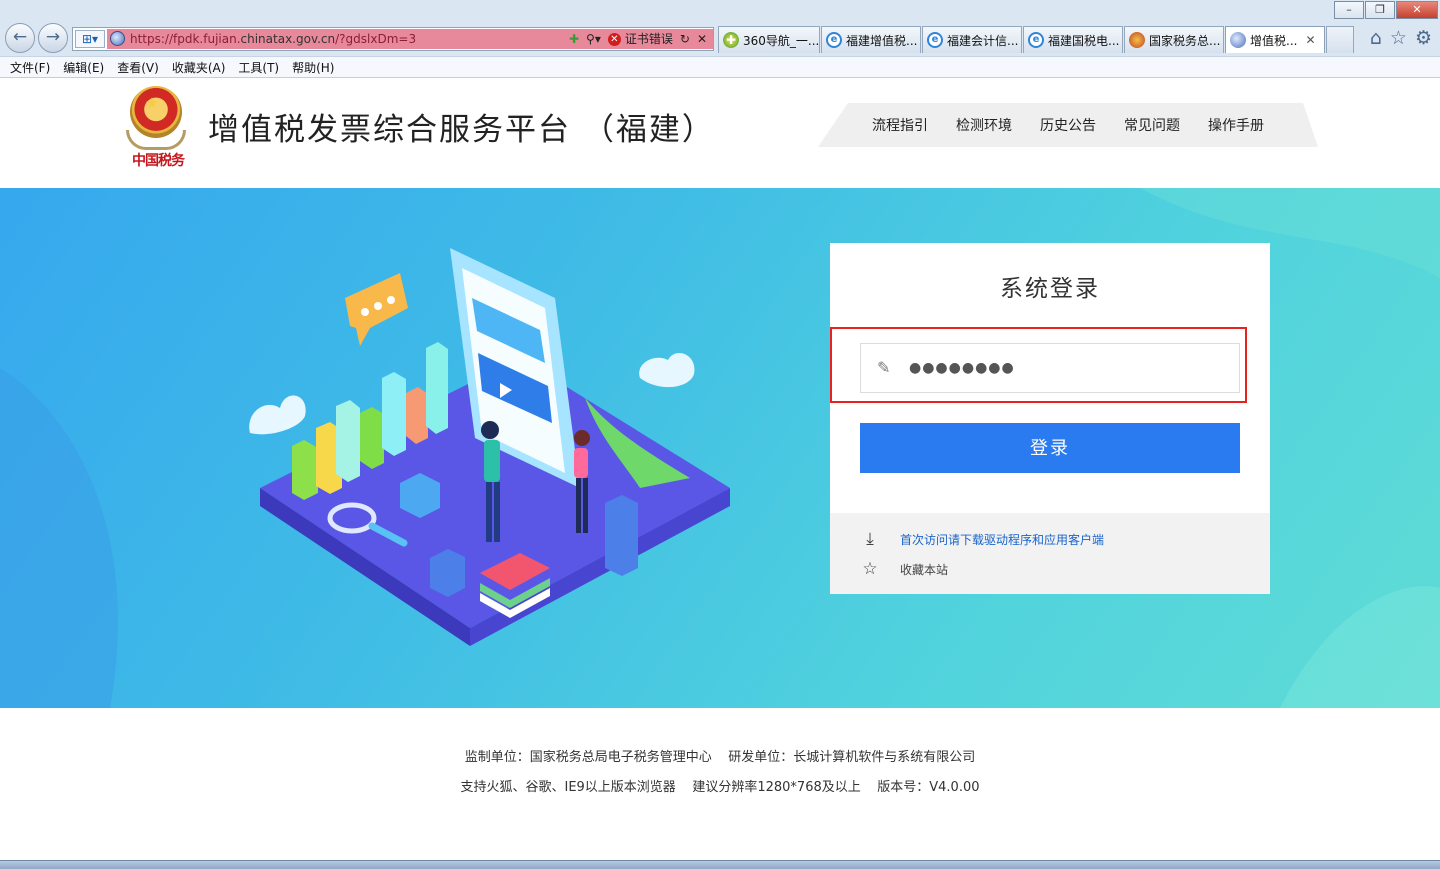 This screenshot has width=1440, height=869. I want to click on site-nav-link: 流程指引, so click(900, 125).